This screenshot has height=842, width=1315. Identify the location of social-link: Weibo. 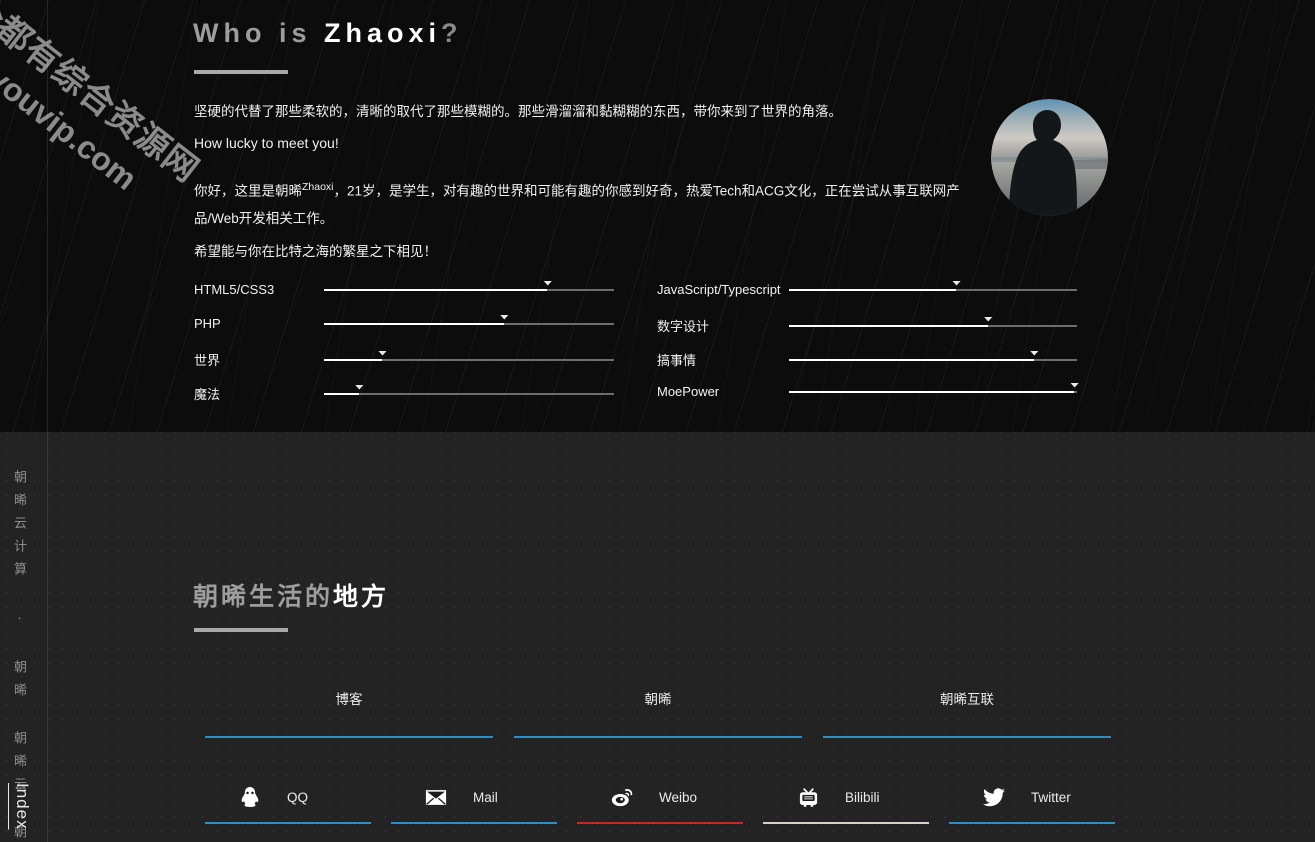
(660, 797).